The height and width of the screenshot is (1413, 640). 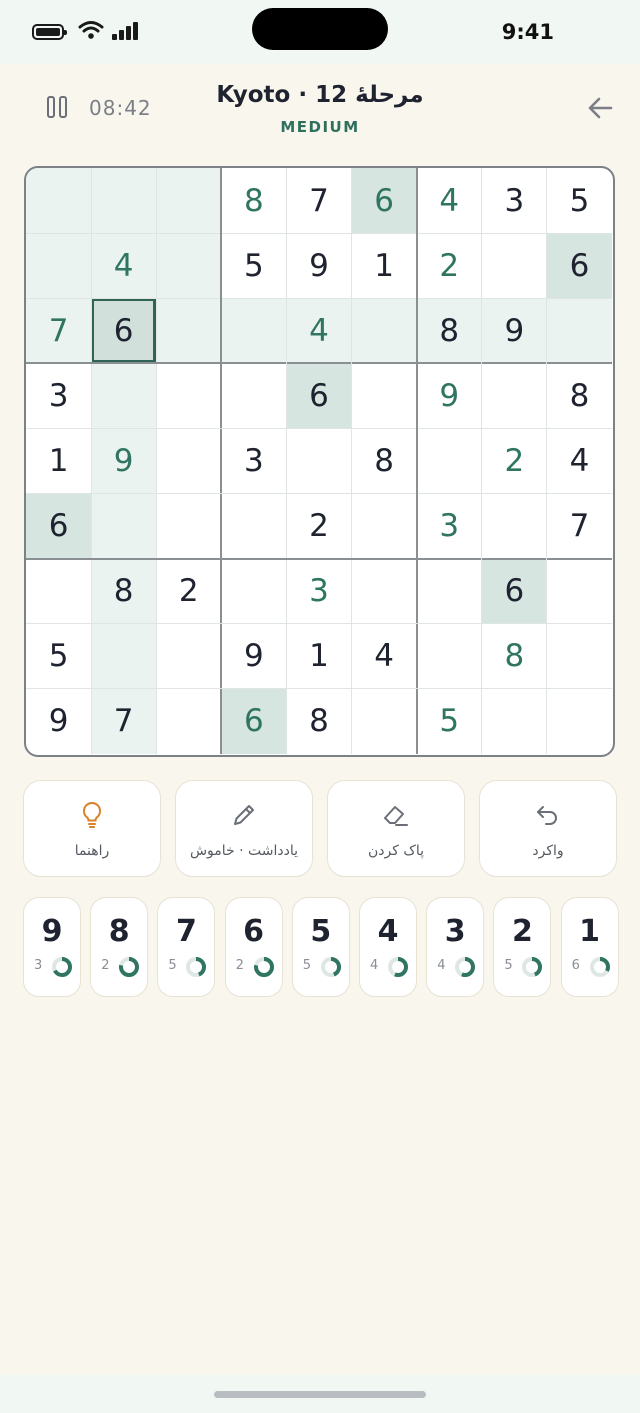 I want to click on back-arrow-icon, so click(x=600, y=108).